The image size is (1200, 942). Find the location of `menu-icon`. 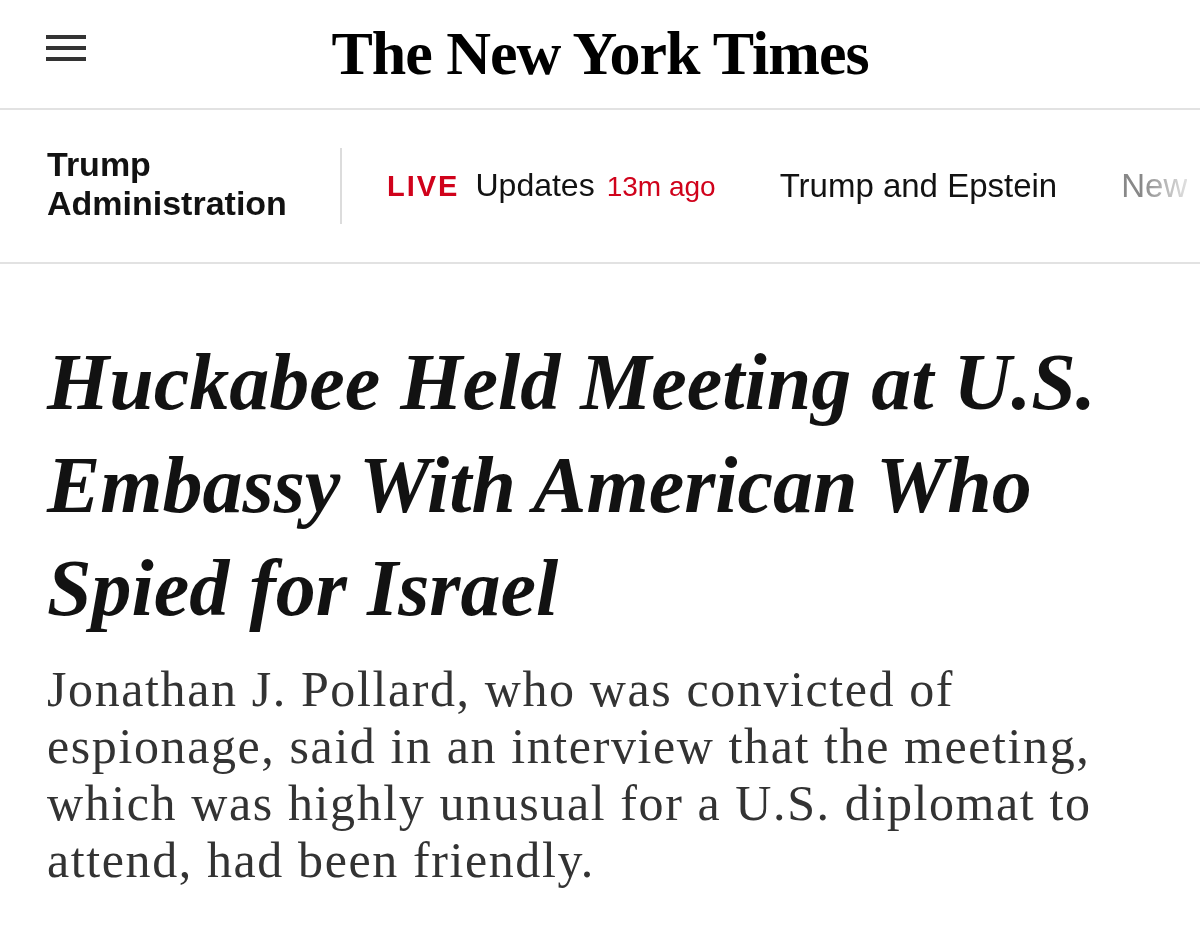

menu-icon is located at coordinates (66, 48).